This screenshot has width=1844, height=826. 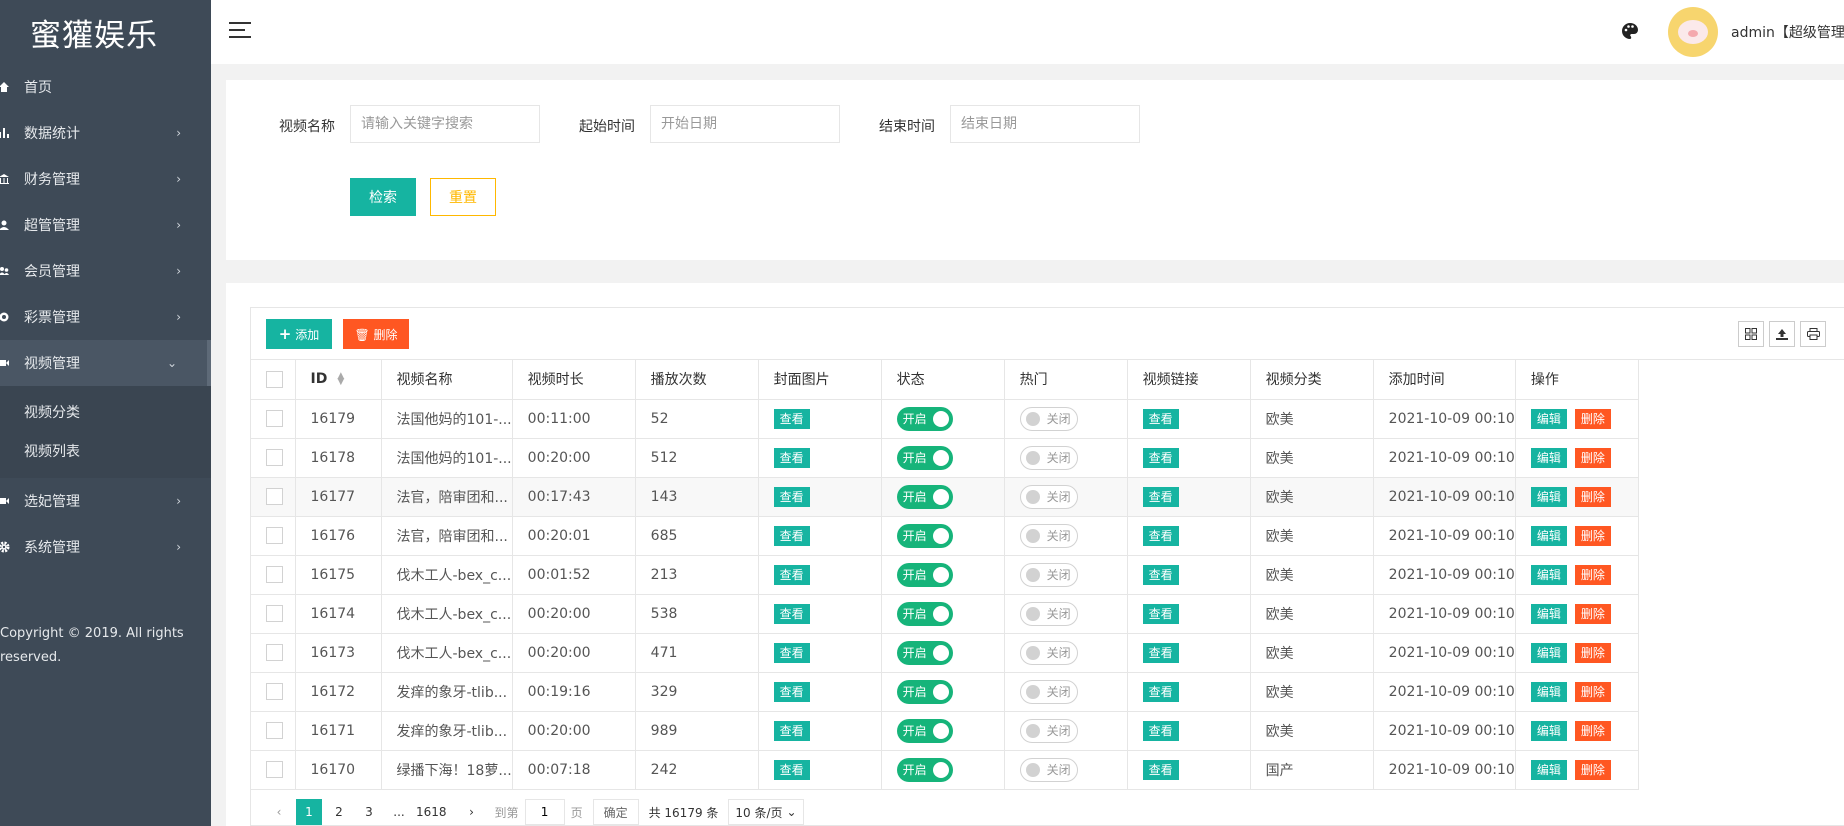 What do you see at coordinates (766, 812) in the screenshot?
I see `page-size-select: 10 条/页 ⌄` at bounding box center [766, 812].